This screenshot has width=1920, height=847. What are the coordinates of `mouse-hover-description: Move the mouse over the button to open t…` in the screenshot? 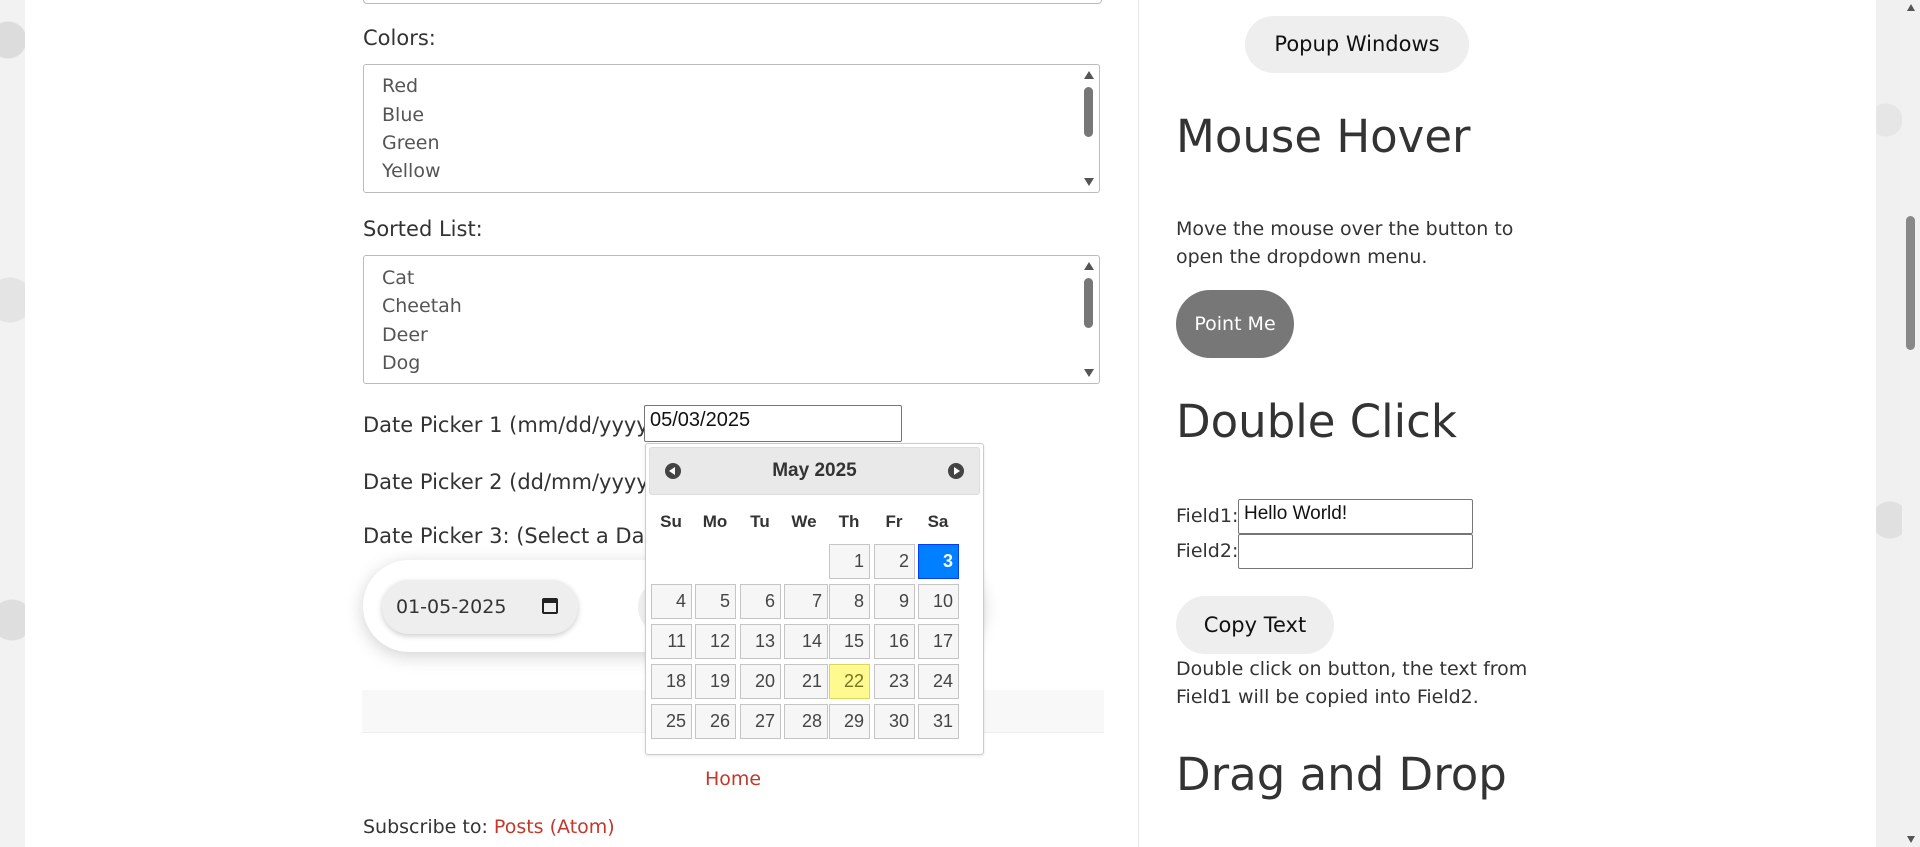 It's located at (1344, 243).